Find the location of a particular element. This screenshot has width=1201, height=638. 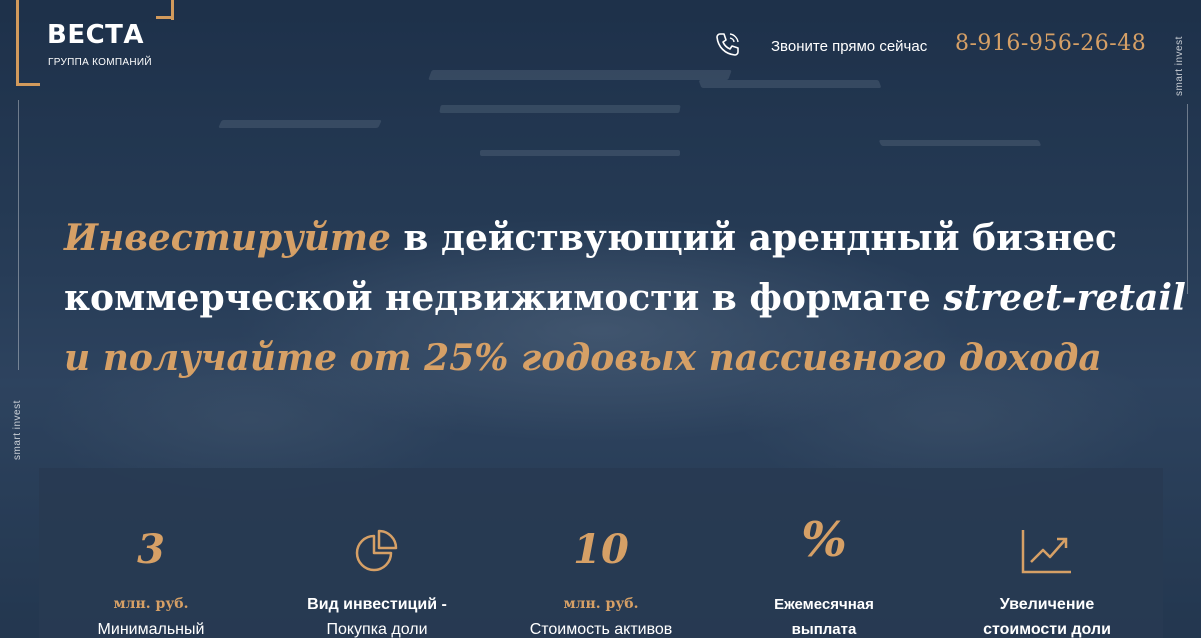

stat-assets-value: 10 млн. руб. Стоимость активов is located at coordinates (601, 553).